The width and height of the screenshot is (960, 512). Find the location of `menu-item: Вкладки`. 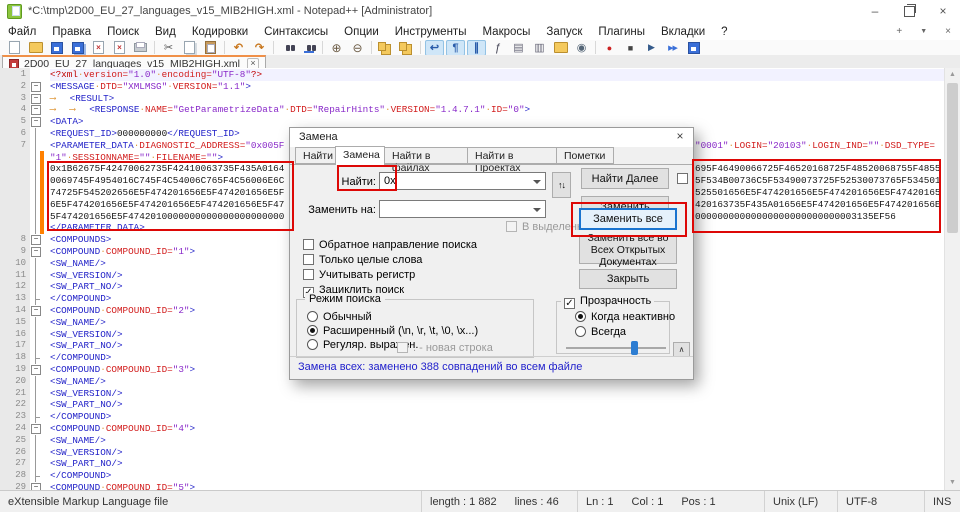

menu-item: Вкладки is located at coordinates (683, 32).